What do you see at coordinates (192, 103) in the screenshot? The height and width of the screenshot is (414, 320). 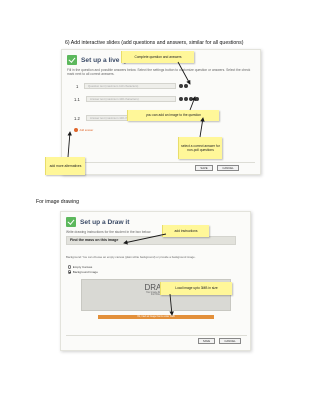 I see `arrow-image` at bounding box center [192, 103].